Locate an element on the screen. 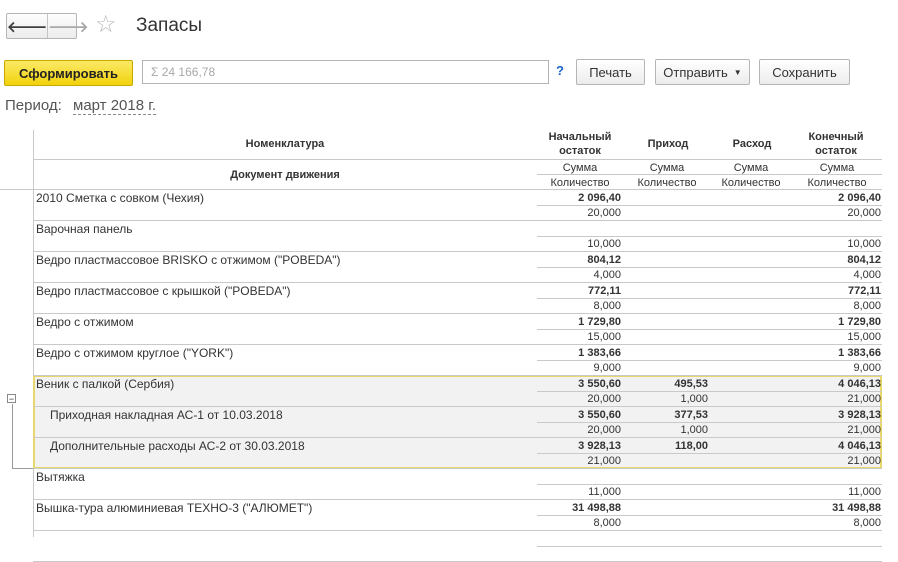  row-name: Варочная панель is located at coordinates (84, 229).